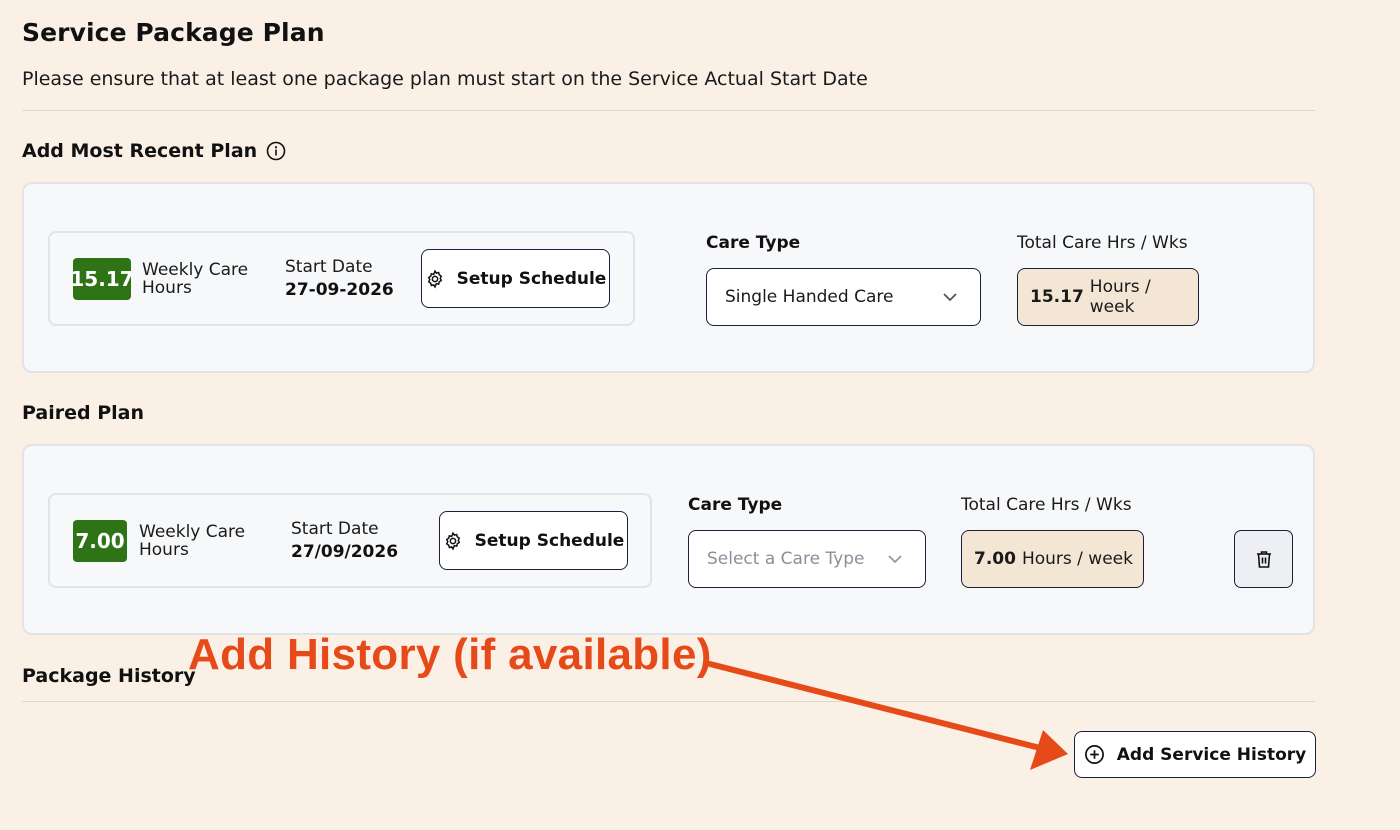  What do you see at coordinates (100, 541) in the screenshot?
I see `weekly-hours-badge: 7.00` at bounding box center [100, 541].